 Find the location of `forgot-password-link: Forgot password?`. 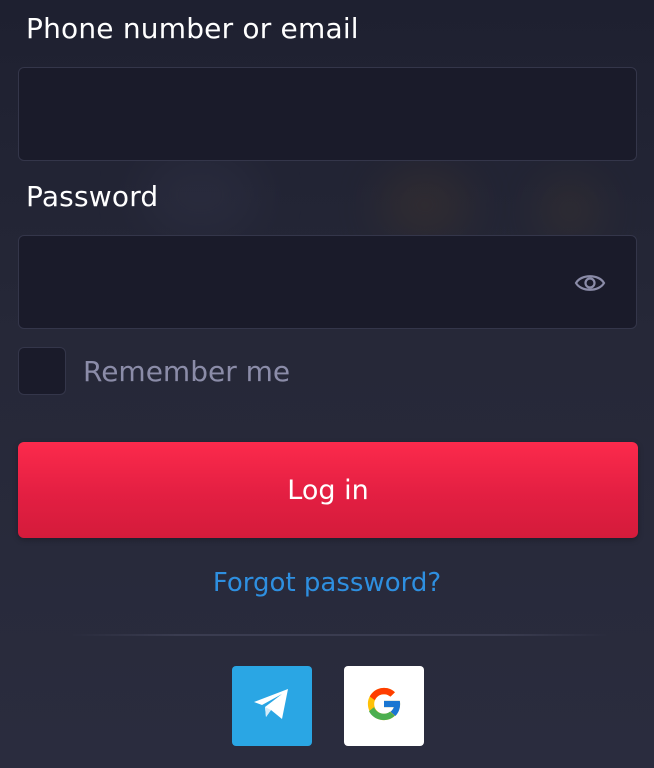

forgot-password-link: Forgot password? is located at coordinates (327, 583).